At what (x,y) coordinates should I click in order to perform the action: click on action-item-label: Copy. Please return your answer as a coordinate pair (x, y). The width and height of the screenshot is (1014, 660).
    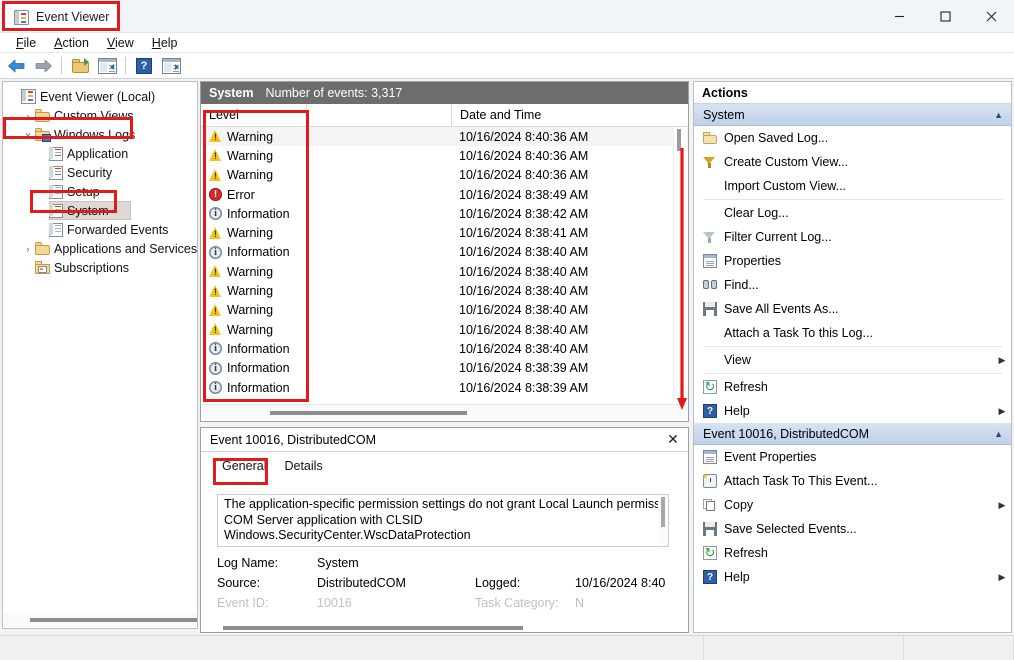
    Looking at the image, I should click on (739, 505).